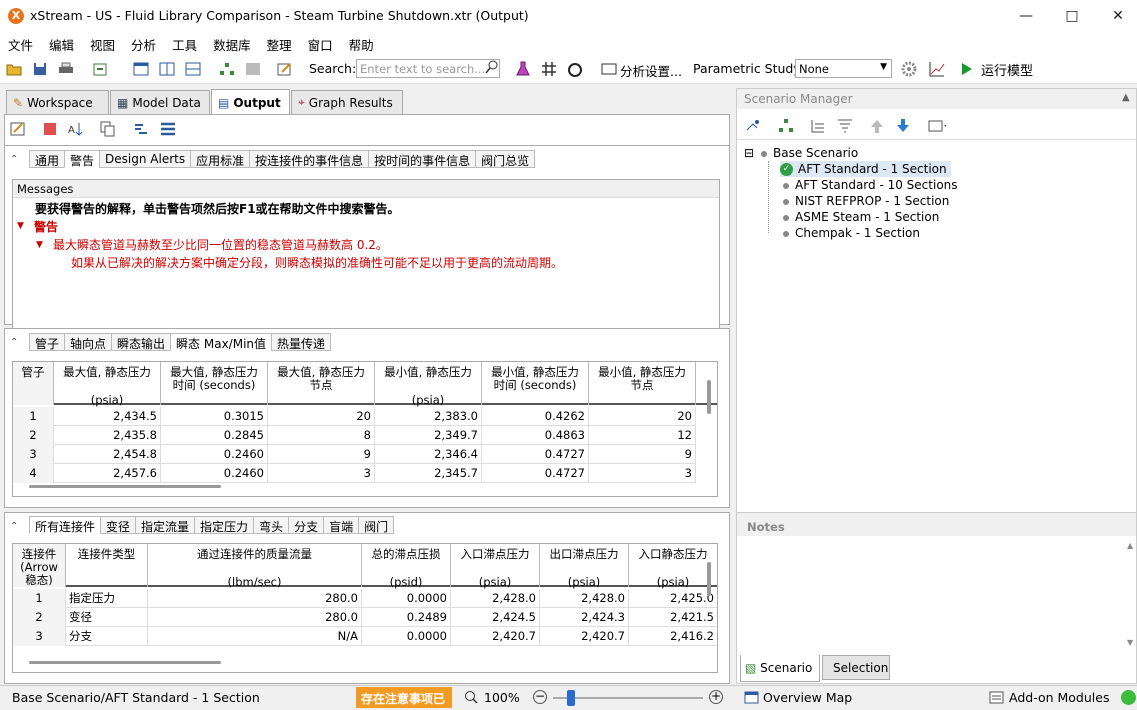 This screenshot has height=710, width=1137. What do you see at coordinates (365, 617) in the screenshot?
I see `table-row: 2变径280.00.24892,424.52,424.32,421.52` at bounding box center [365, 617].